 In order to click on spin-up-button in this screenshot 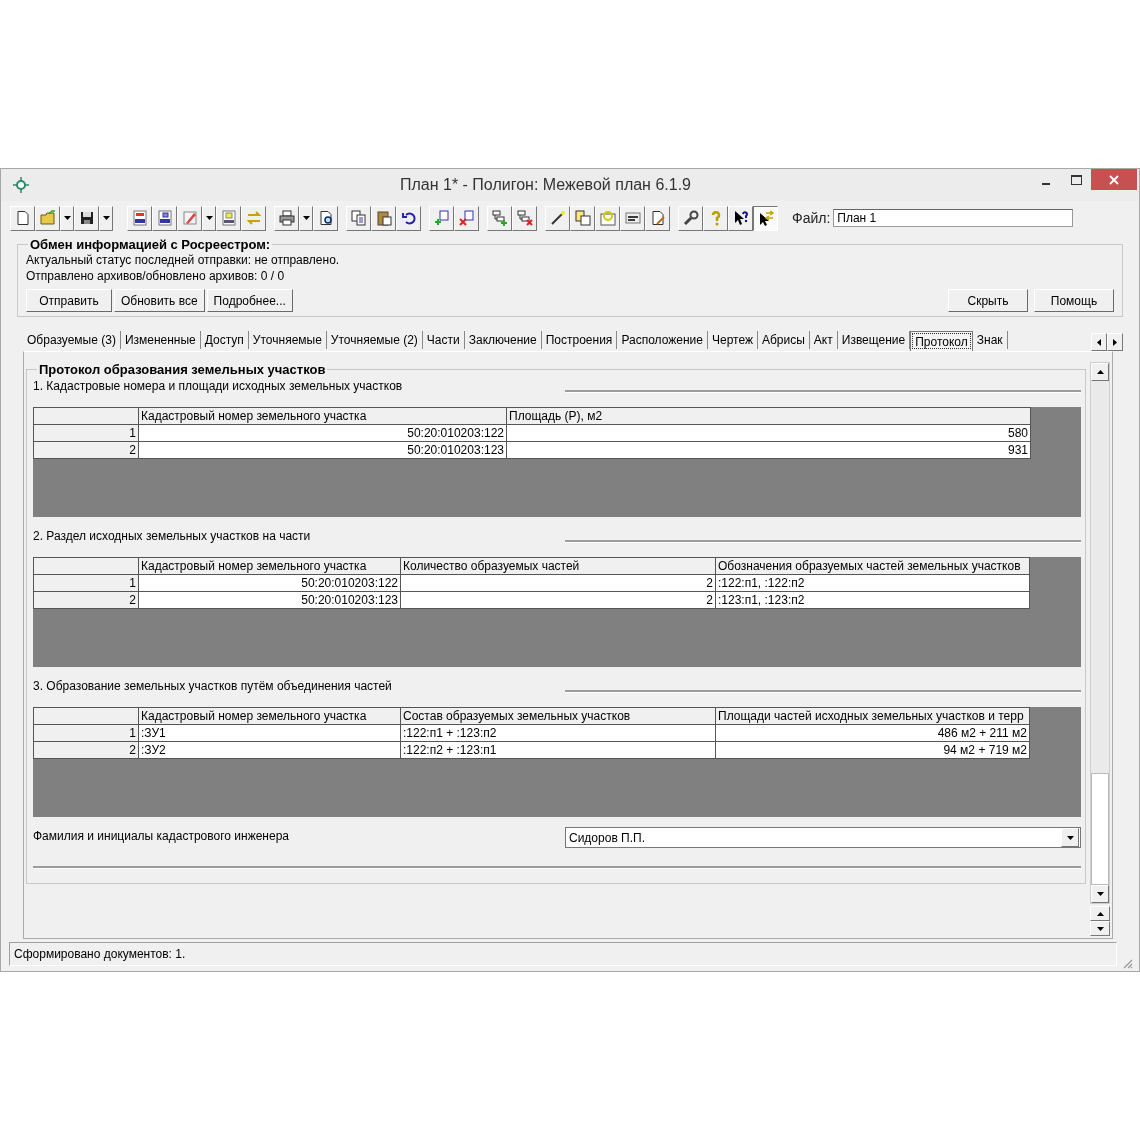, I will do `click(1100, 913)`.